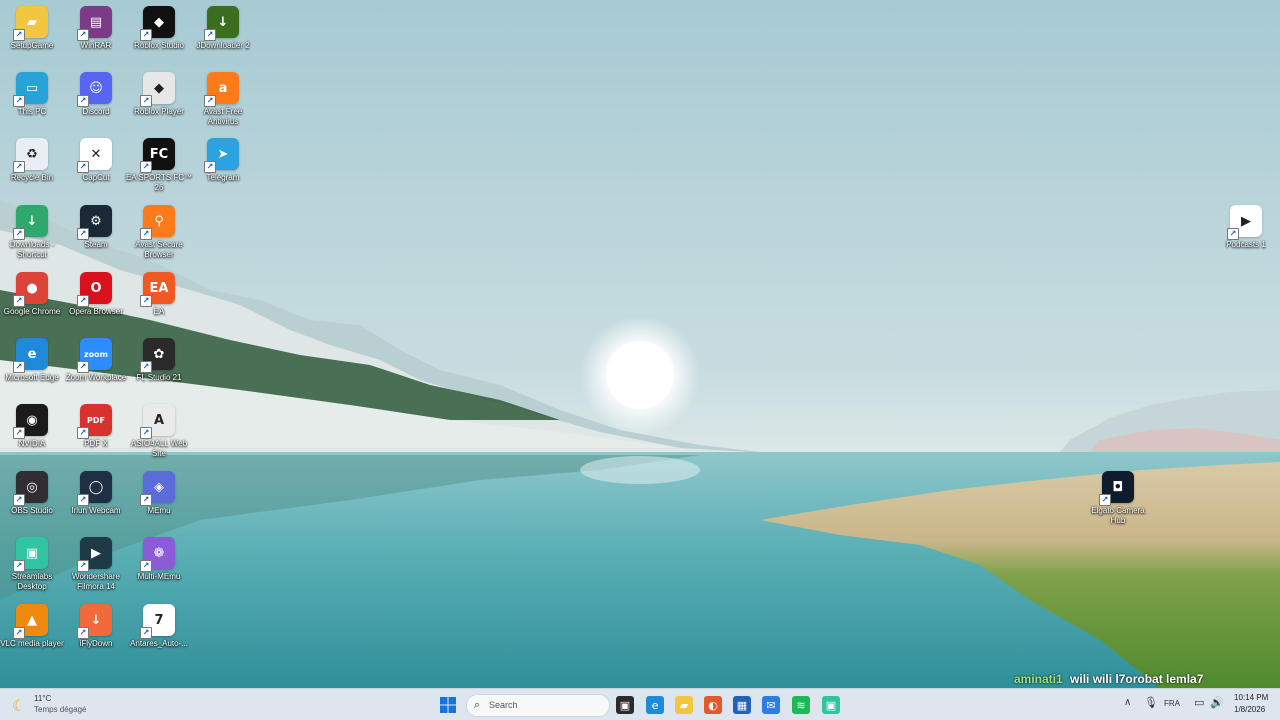 This screenshot has width=1280, height=720. What do you see at coordinates (32, 288) in the screenshot?
I see `icon-glyph: ●` at bounding box center [32, 288].